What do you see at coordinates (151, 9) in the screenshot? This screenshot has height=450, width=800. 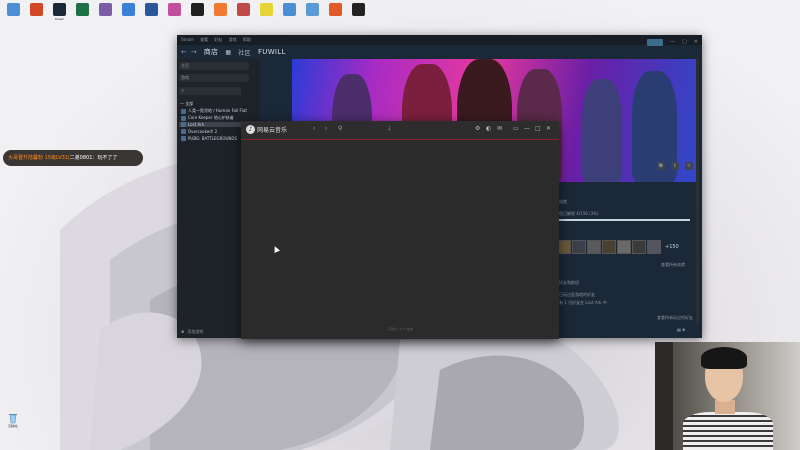 I see `word-icon` at bounding box center [151, 9].